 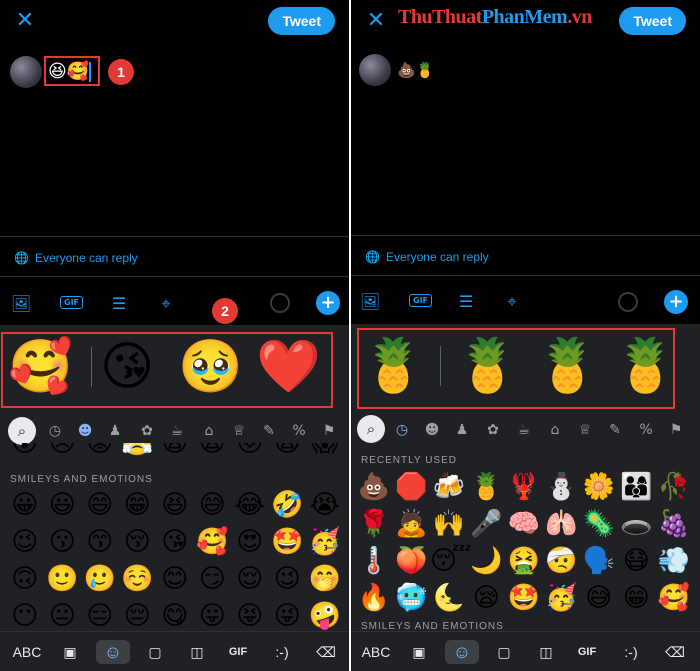 I want to click on emoji-key: 🤭, so click(x=325, y=579).